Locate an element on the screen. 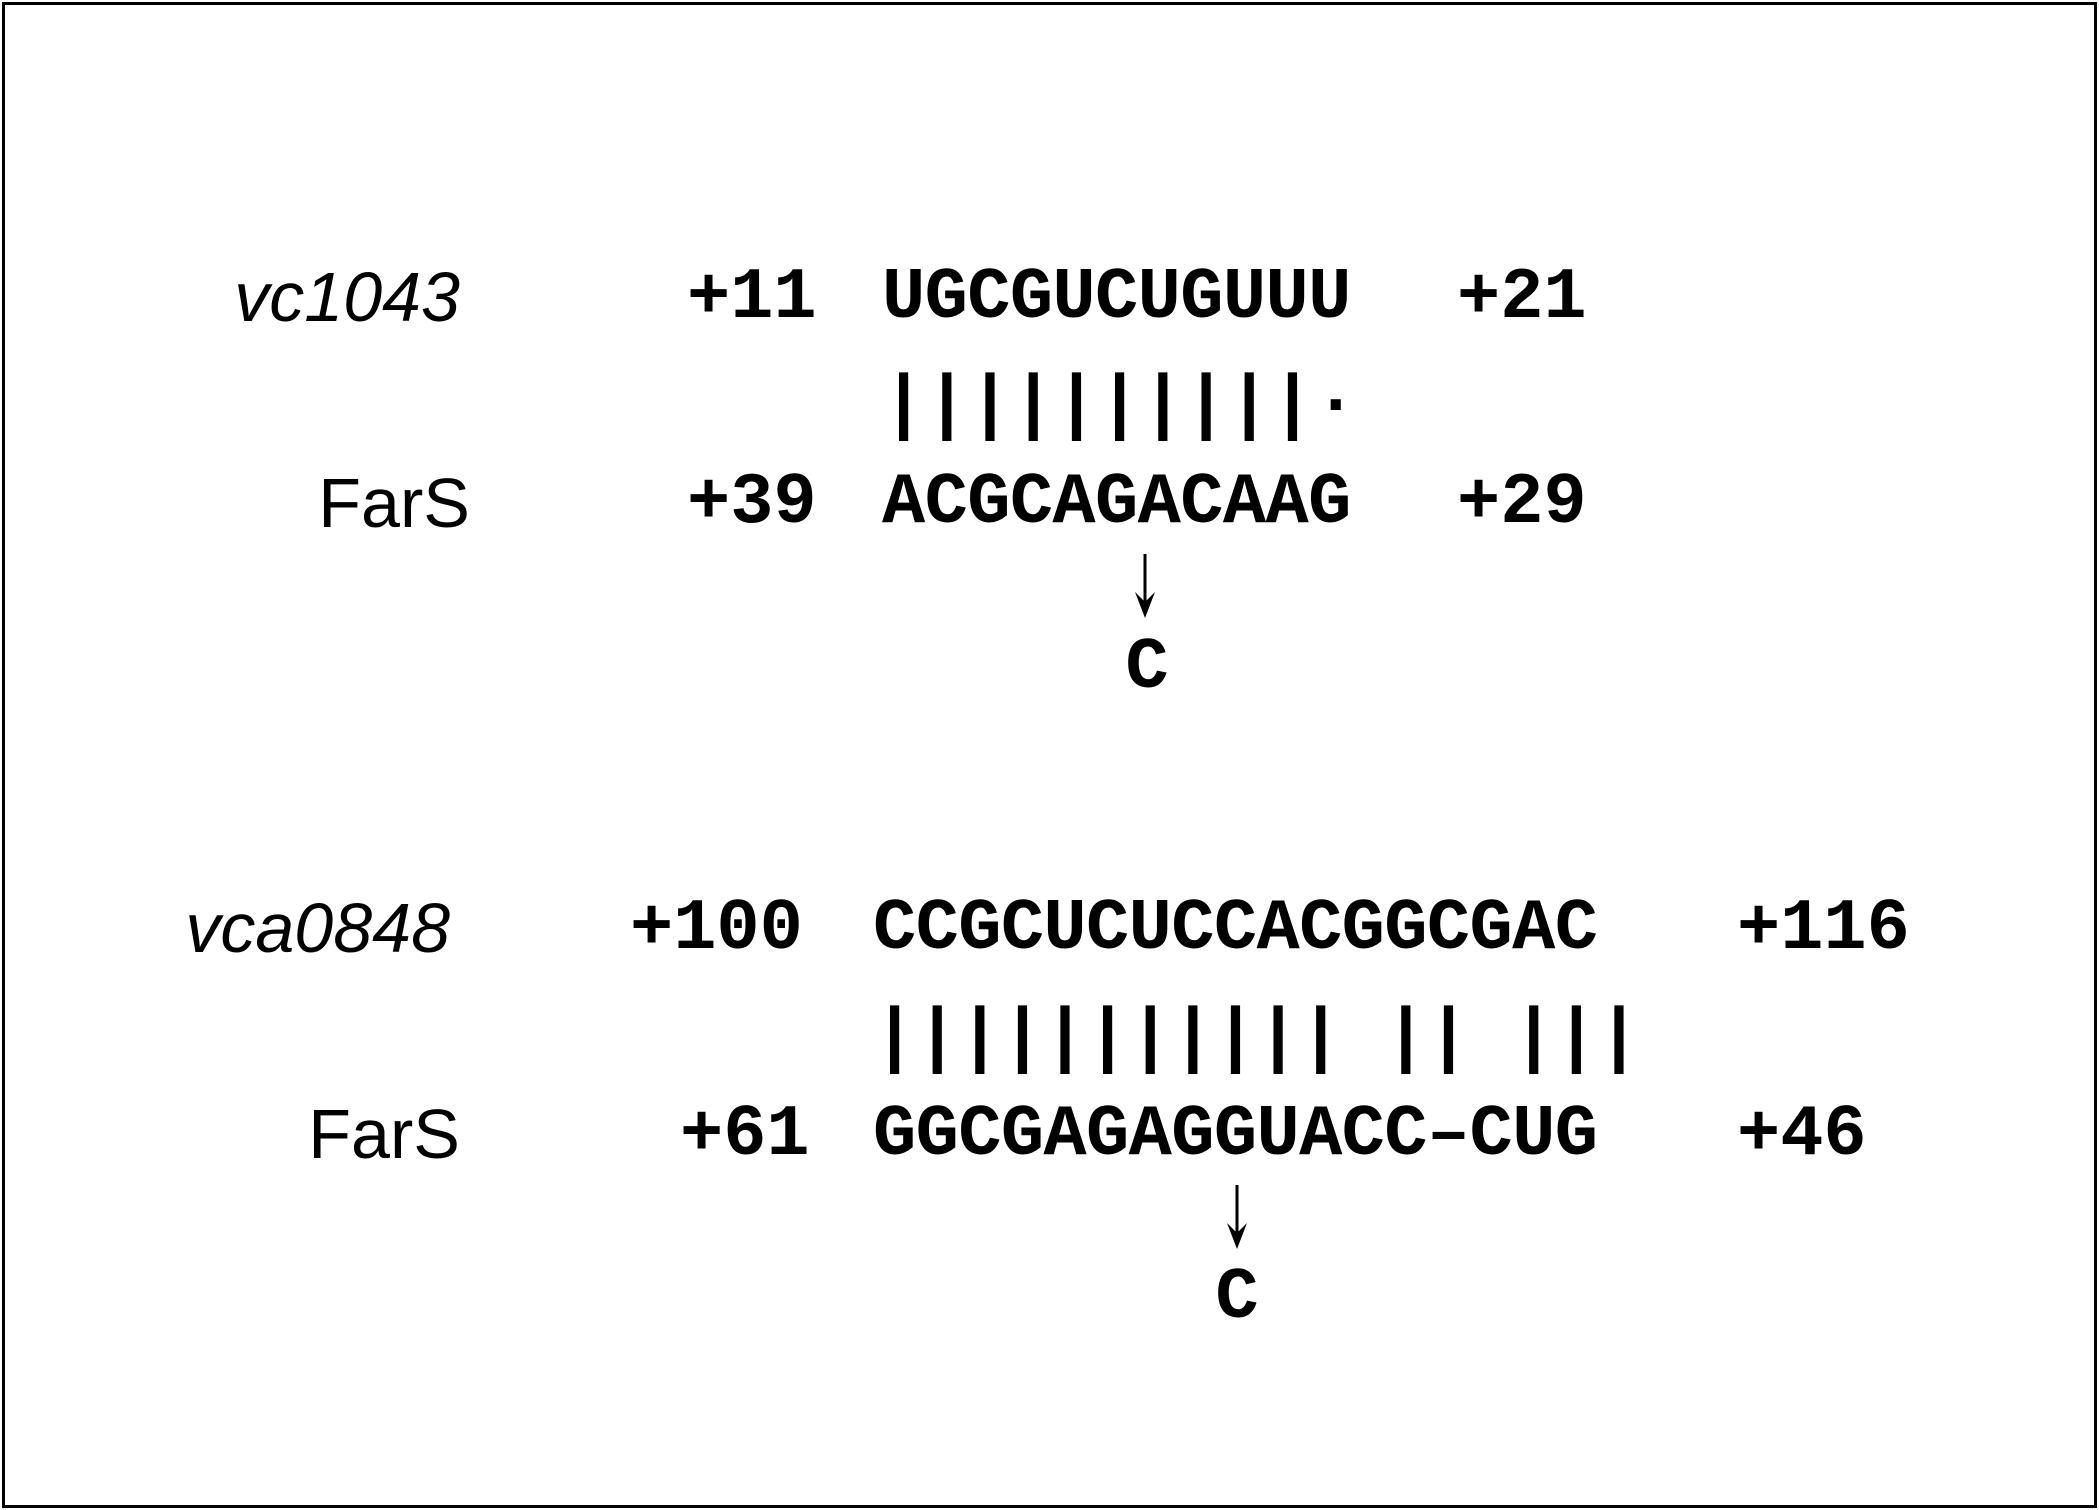 The width and height of the screenshot is (2099, 1510). panel1-pairing: ||||||||||· is located at coordinates (1120, 406).